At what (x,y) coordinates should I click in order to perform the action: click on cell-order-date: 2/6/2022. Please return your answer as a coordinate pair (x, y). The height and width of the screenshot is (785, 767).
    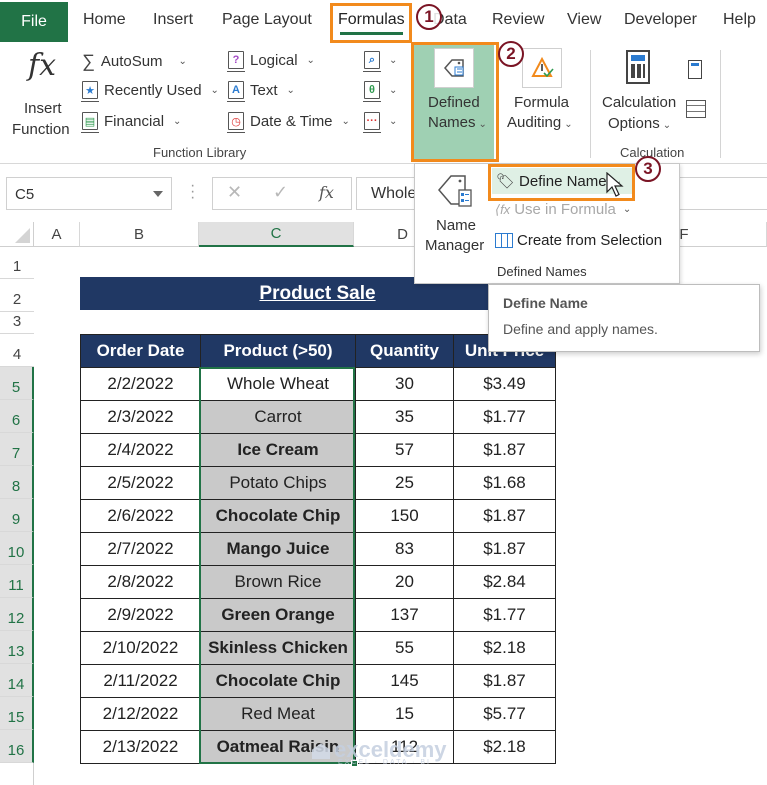
    Looking at the image, I should click on (140, 516).